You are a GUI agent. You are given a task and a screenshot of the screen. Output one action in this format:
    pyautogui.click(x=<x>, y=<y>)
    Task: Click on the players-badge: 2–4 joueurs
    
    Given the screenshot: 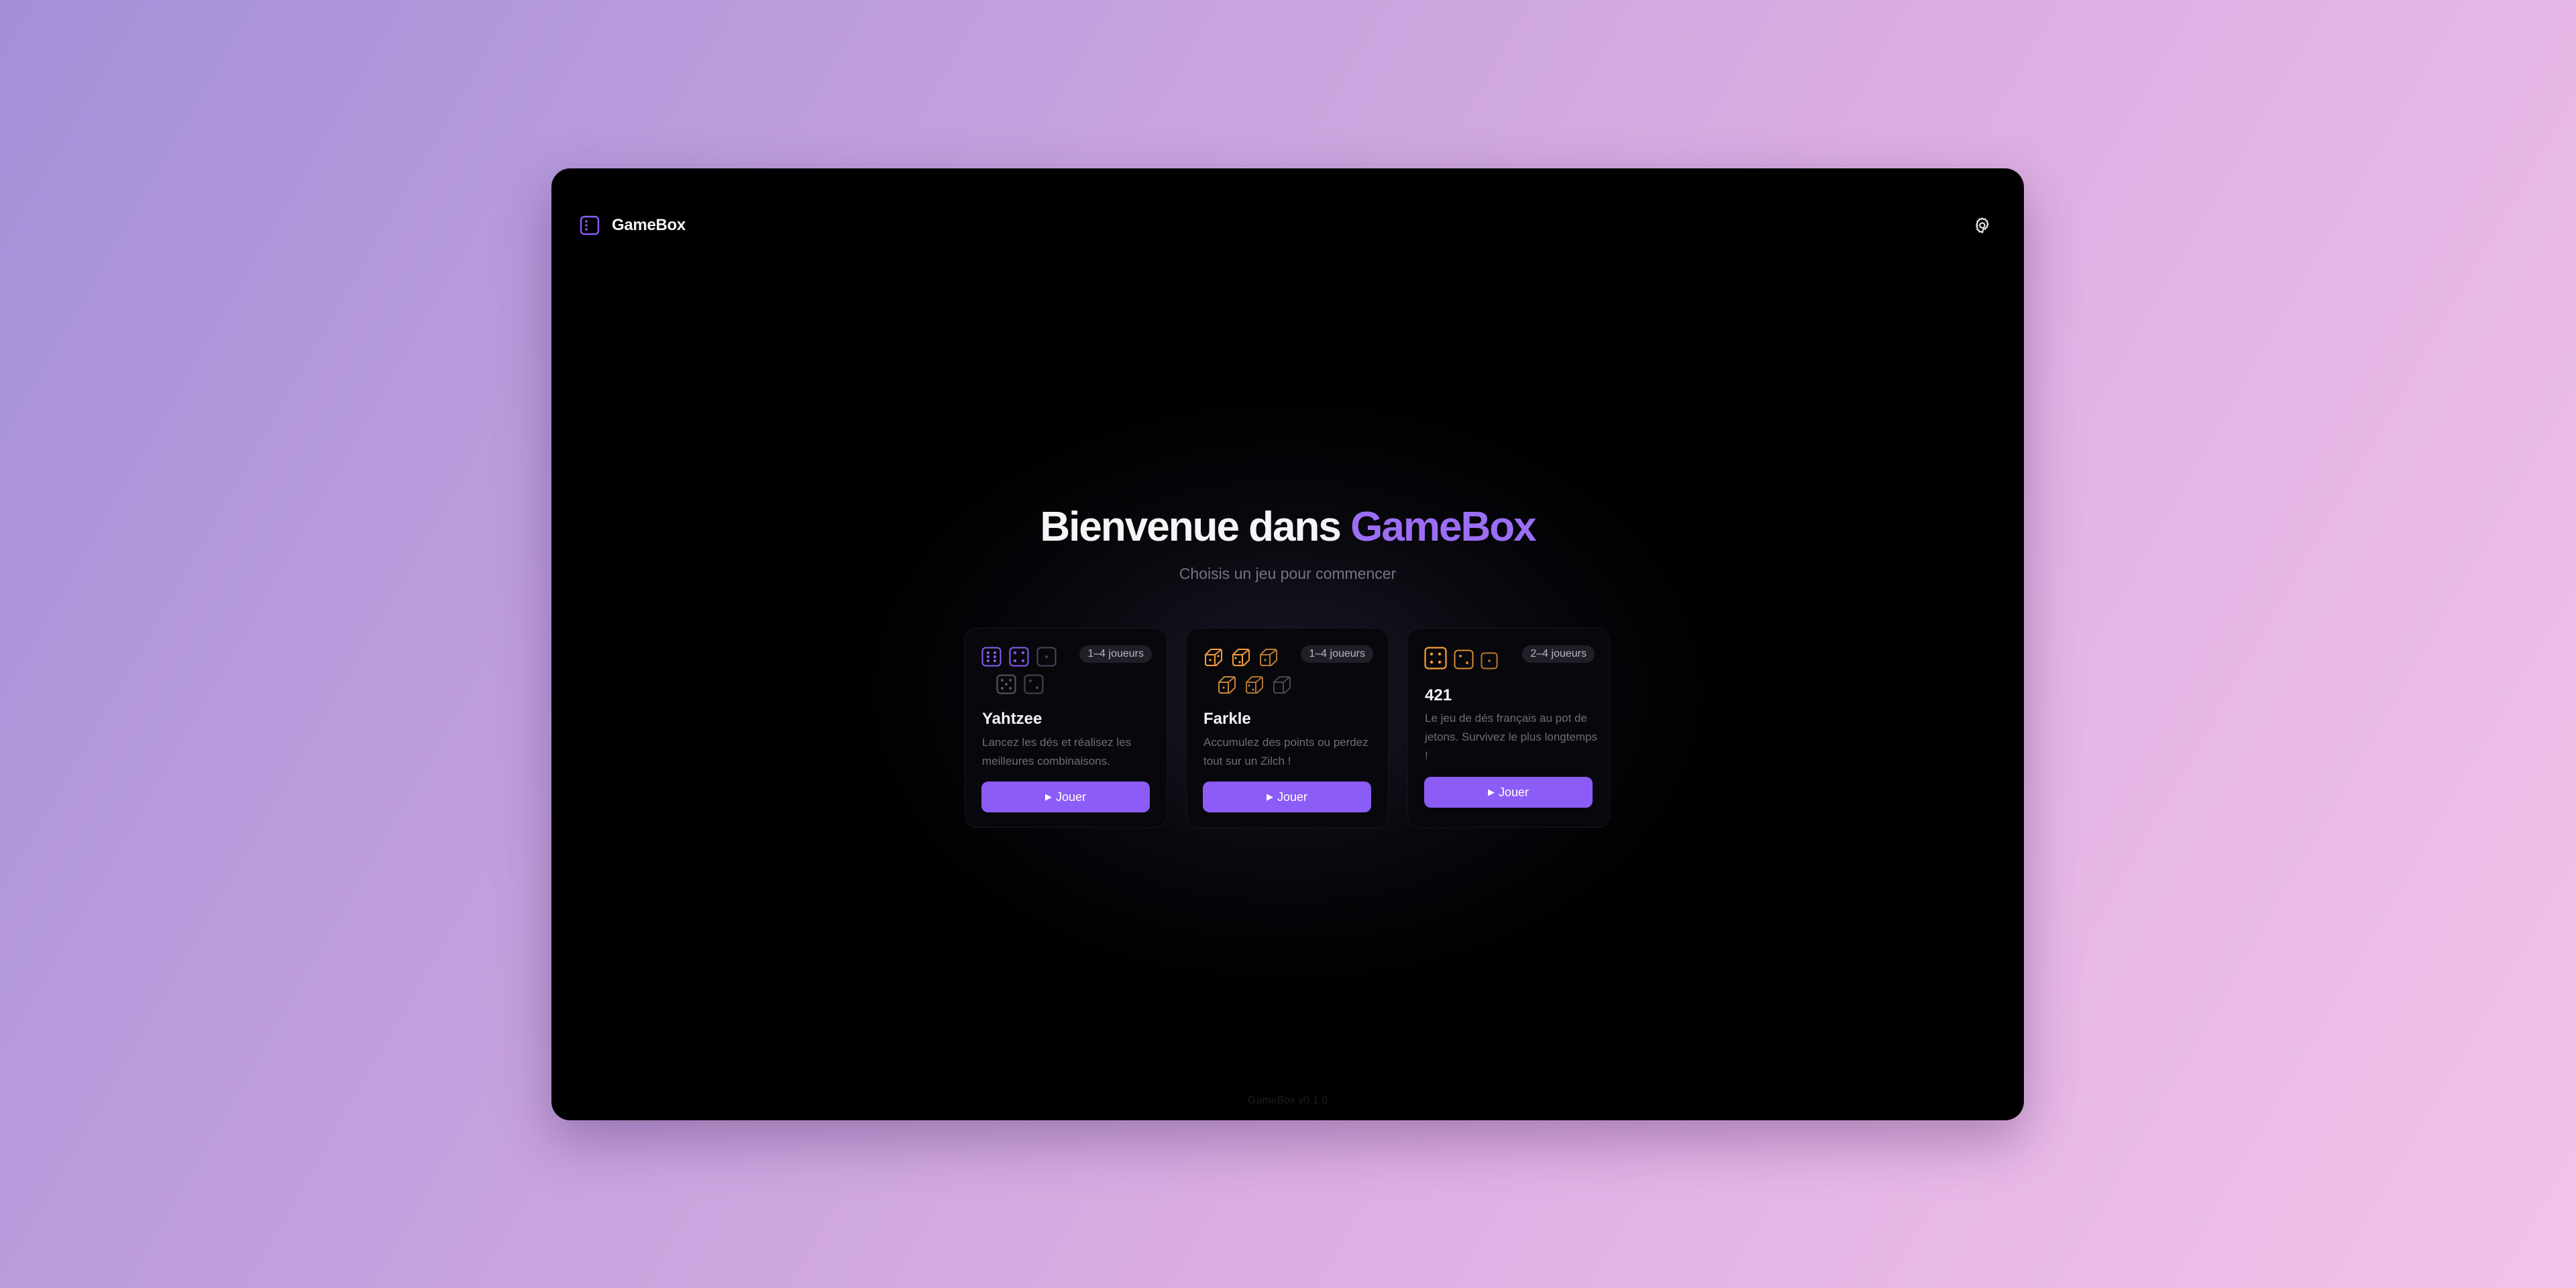 What is the action you would take?
    pyautogui.click(x=1558, y=654)
    